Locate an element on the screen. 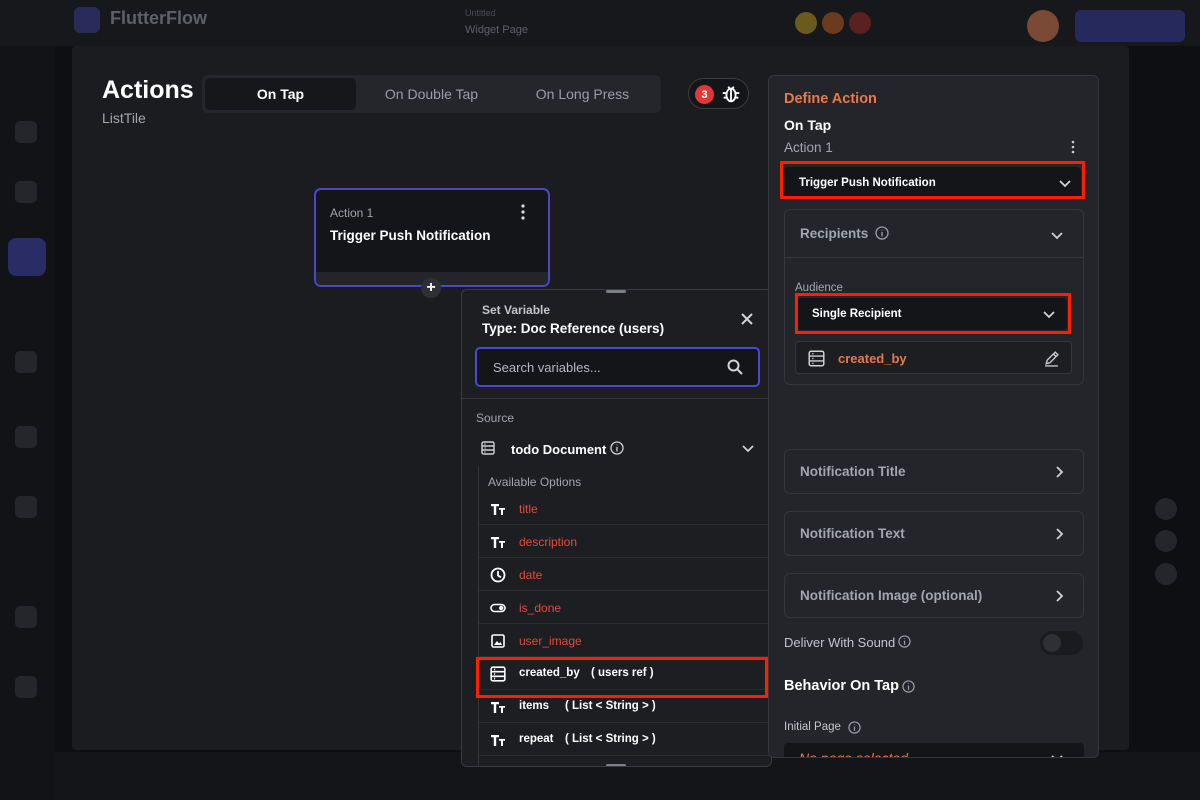 Image resolution: width=1200 pixels, height=800 pixels. add-action-button: + is located at coordinates (431, 288).